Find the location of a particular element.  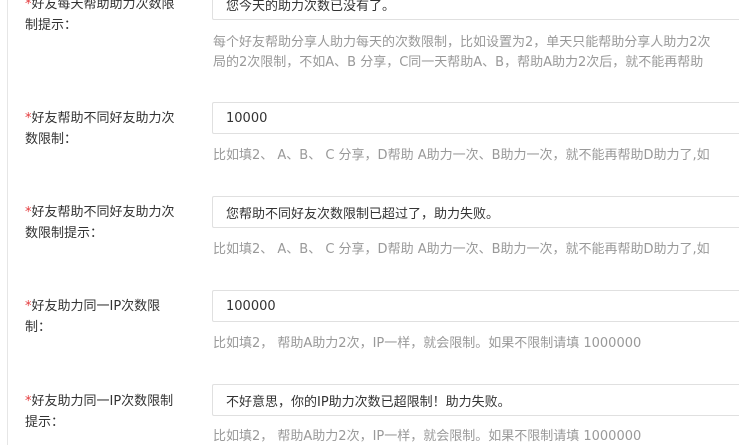

field-label: *好友每天帮助助力次数限 制提示： is located at coordinates (110, 18).